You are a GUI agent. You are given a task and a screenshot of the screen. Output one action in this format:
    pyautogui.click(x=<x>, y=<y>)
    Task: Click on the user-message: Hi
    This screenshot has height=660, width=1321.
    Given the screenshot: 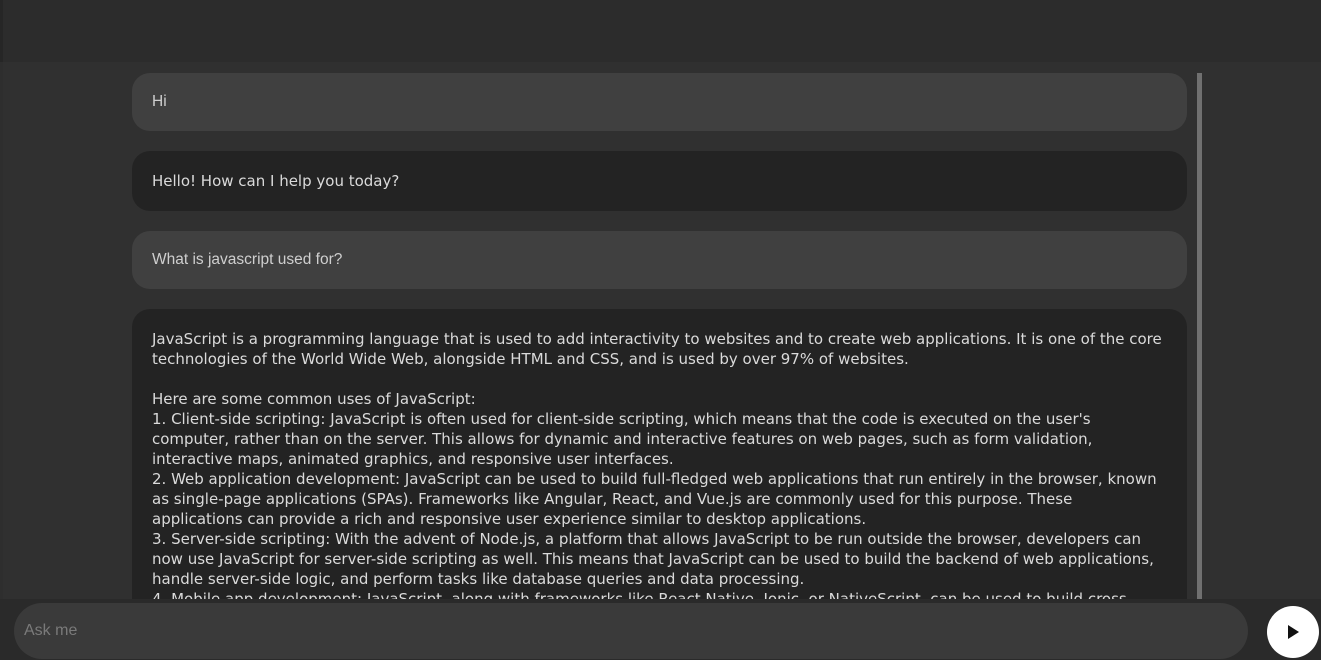 What is the action you would take?
    pyautogui.click(x=659, y=102)
    